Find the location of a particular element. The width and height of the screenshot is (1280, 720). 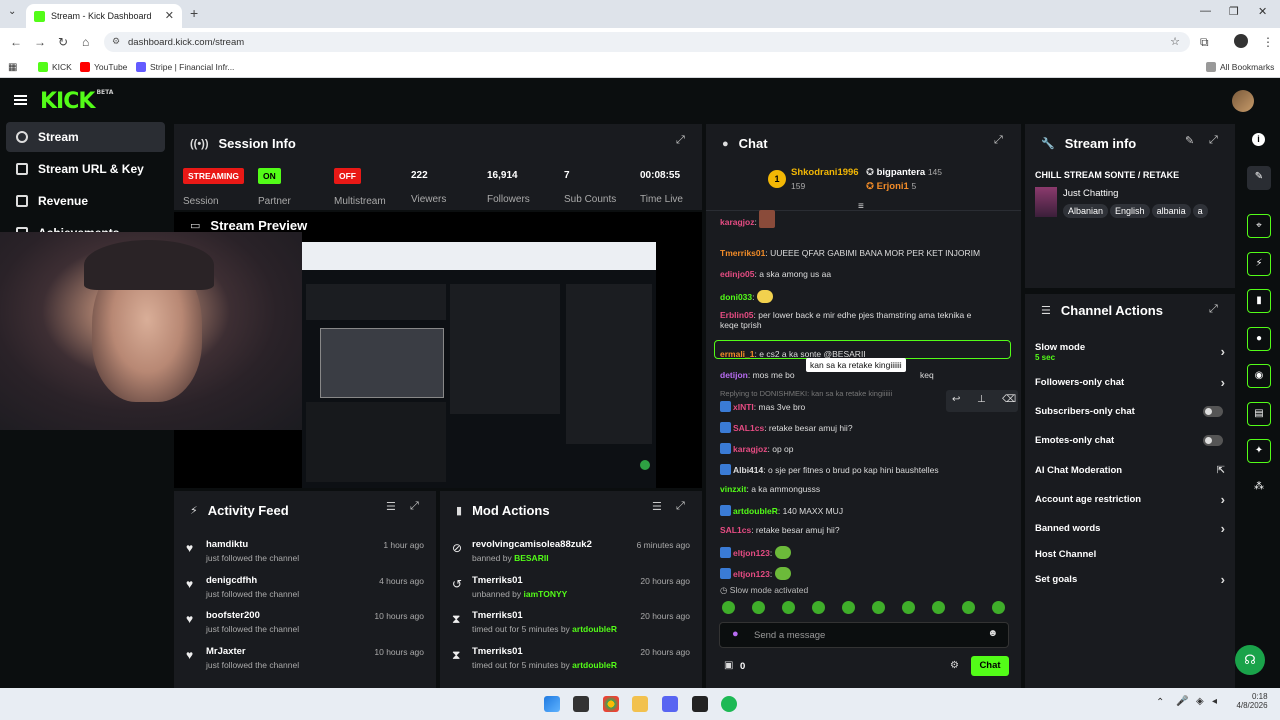

action-slow-mode: Slow mode 5 sec › is located at coordinates (1130, 352).